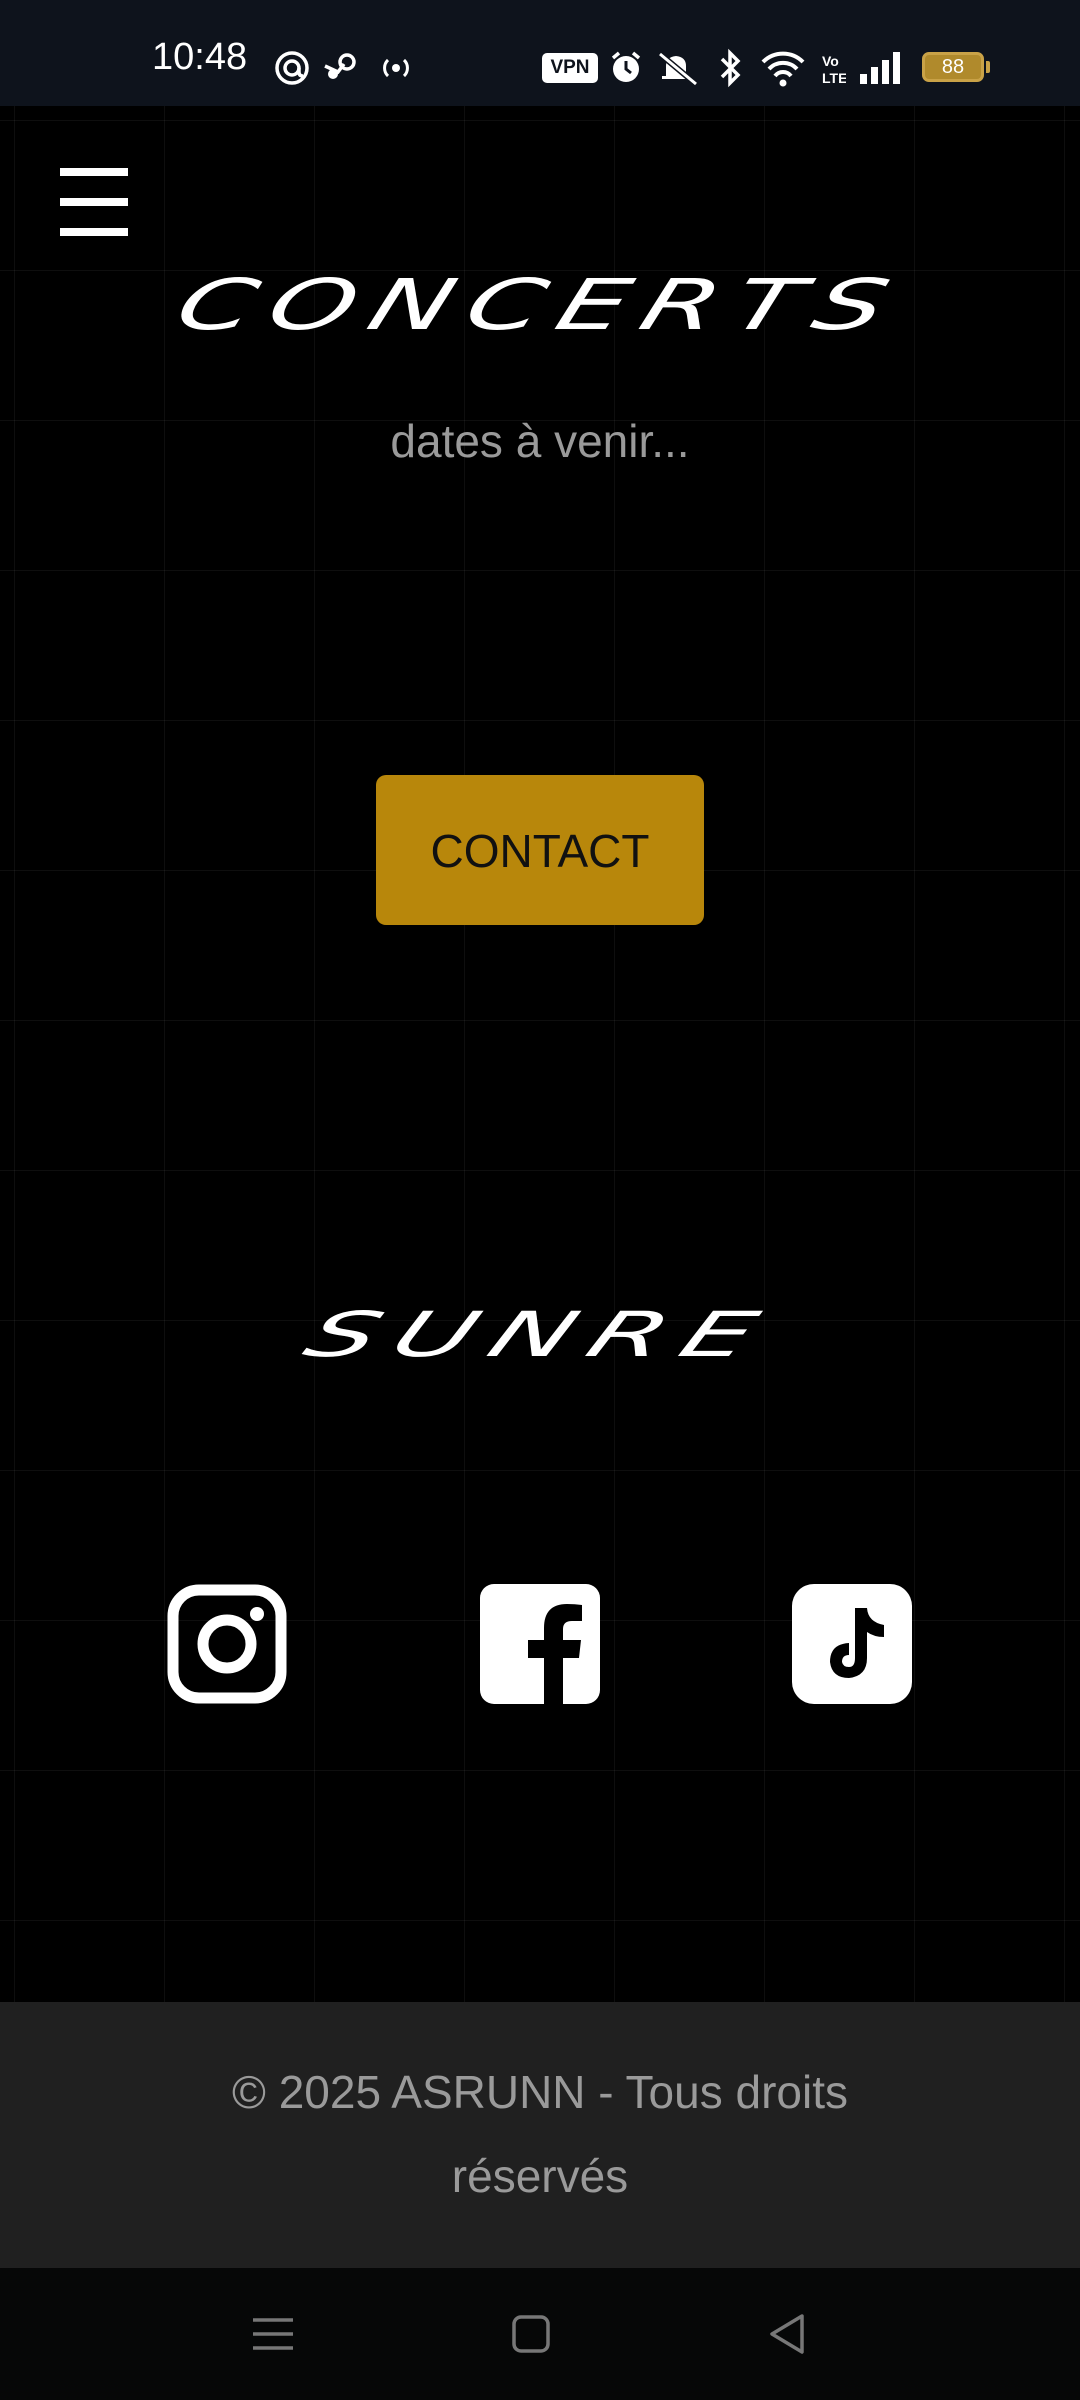  I want to click on status-time: 10:48, so click(200, 57).